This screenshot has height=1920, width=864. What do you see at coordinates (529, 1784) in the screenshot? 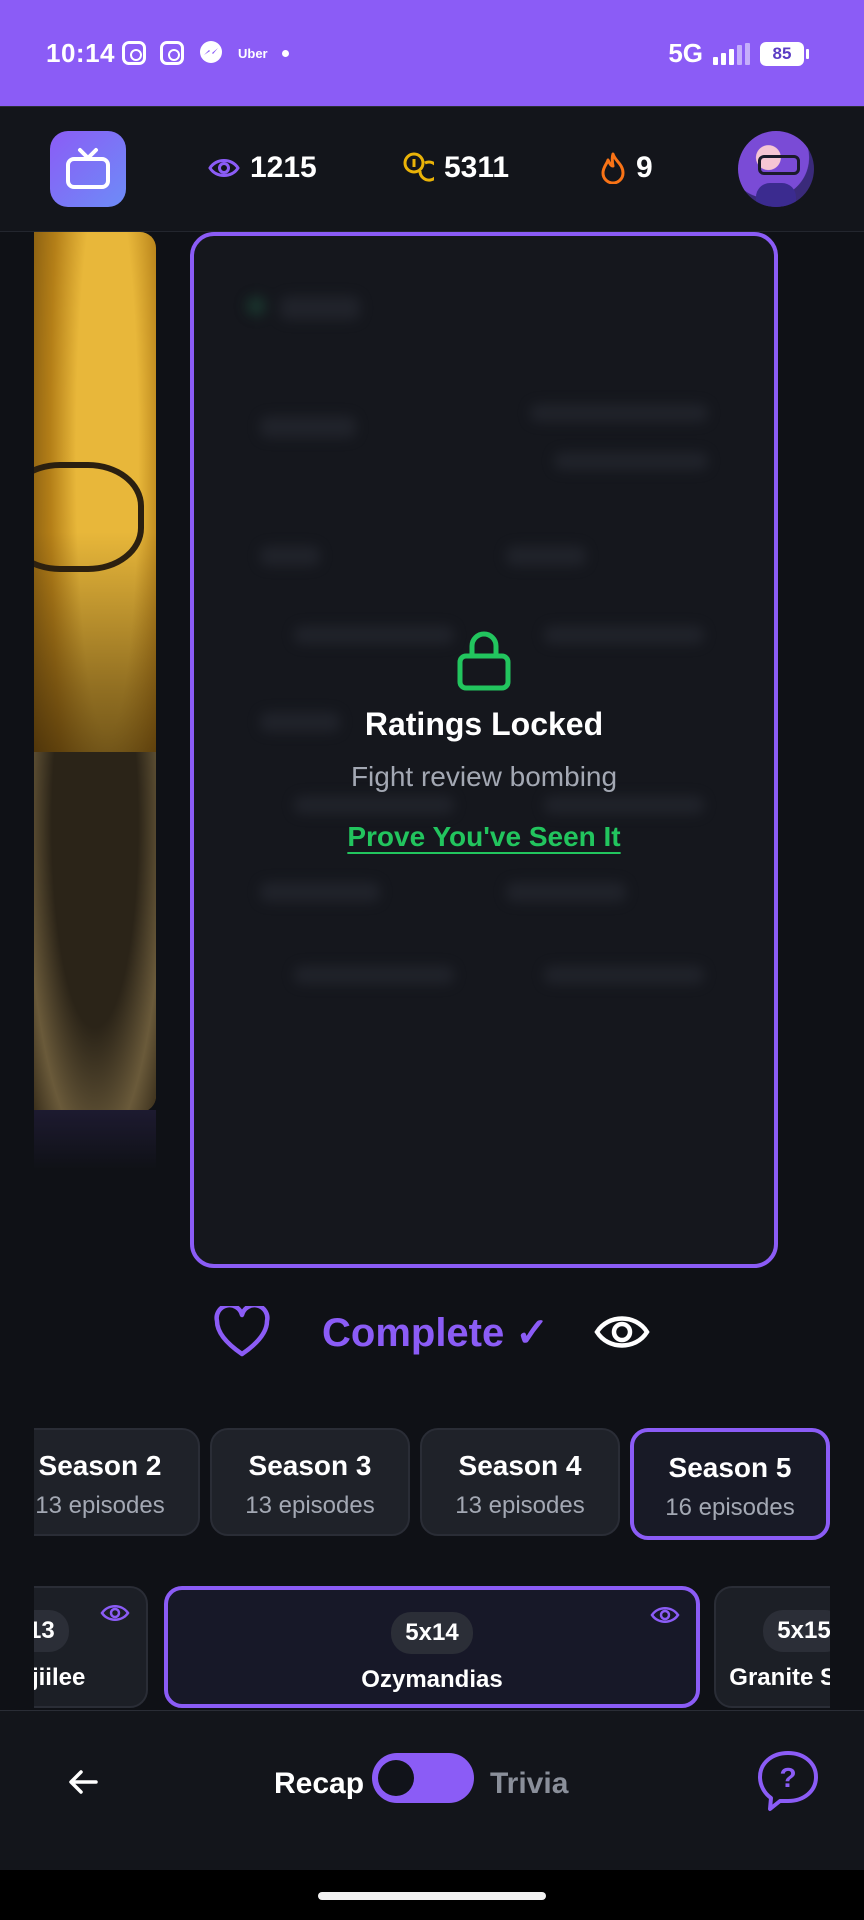
I see `trivia-label: Trivia` at bounding box center [529, 1784].